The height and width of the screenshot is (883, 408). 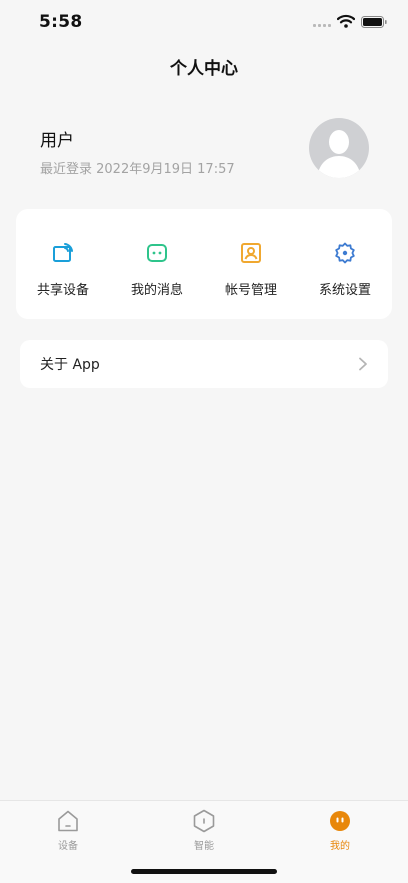 I want to click on last-login-text: 最近登录 2022年9月19日 17:57, so click(x=137, y=169).